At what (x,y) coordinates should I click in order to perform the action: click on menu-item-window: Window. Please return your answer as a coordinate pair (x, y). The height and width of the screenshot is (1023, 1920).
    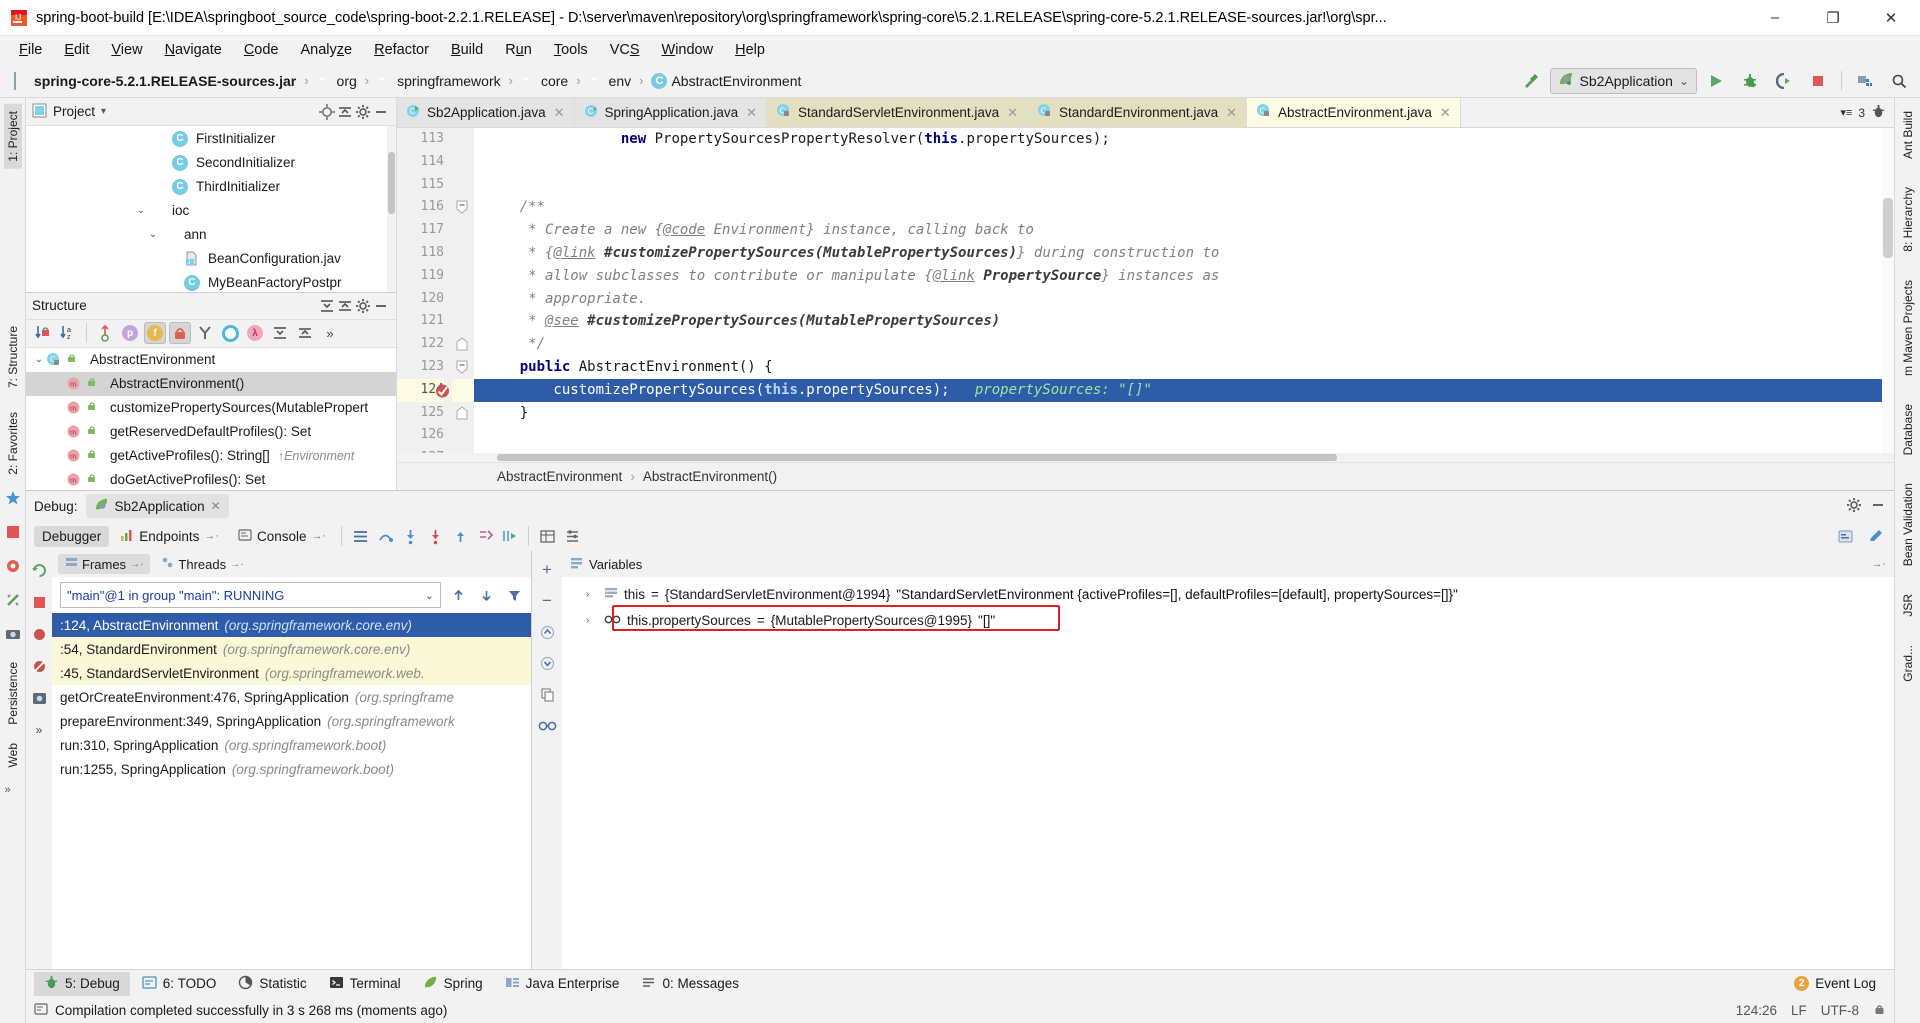
    Looking at the image, I should click on (688, 50).